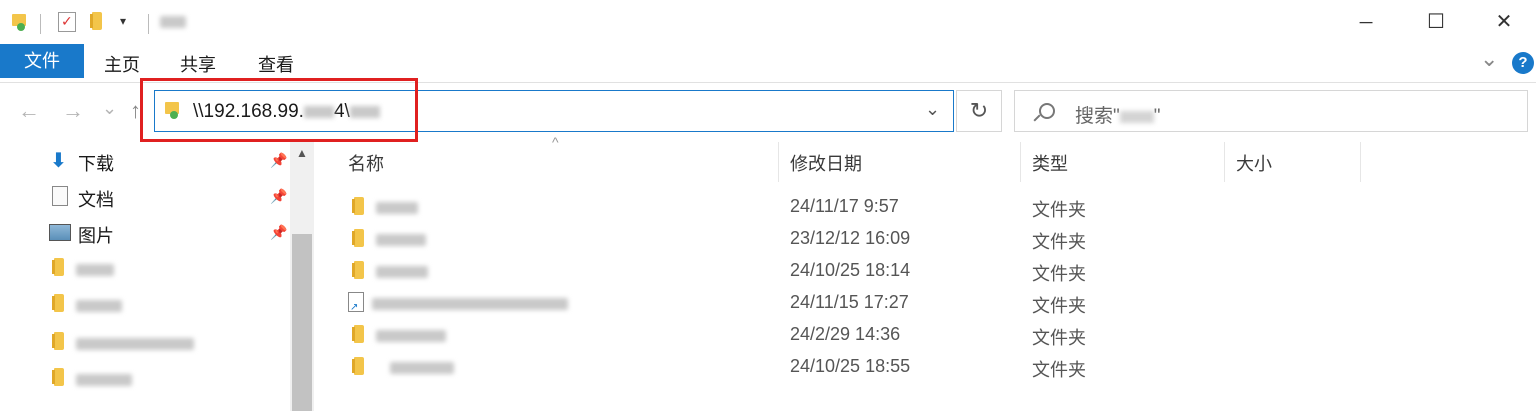  What do you see at coordinates (198, 64) in the screenshot?
I see `tab-share: 共享` at bounding box center [198, 64].